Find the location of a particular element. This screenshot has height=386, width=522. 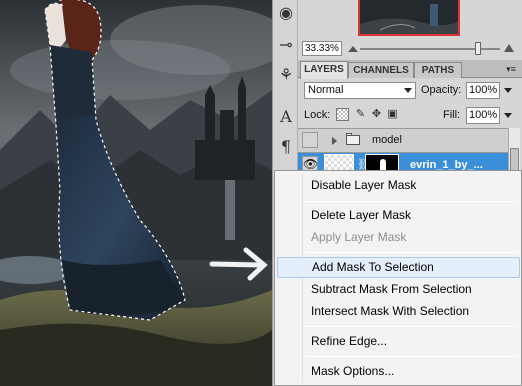

menu-item-apply-layer-mask: Apply Layer Mask is located at coordinates (398, 237).